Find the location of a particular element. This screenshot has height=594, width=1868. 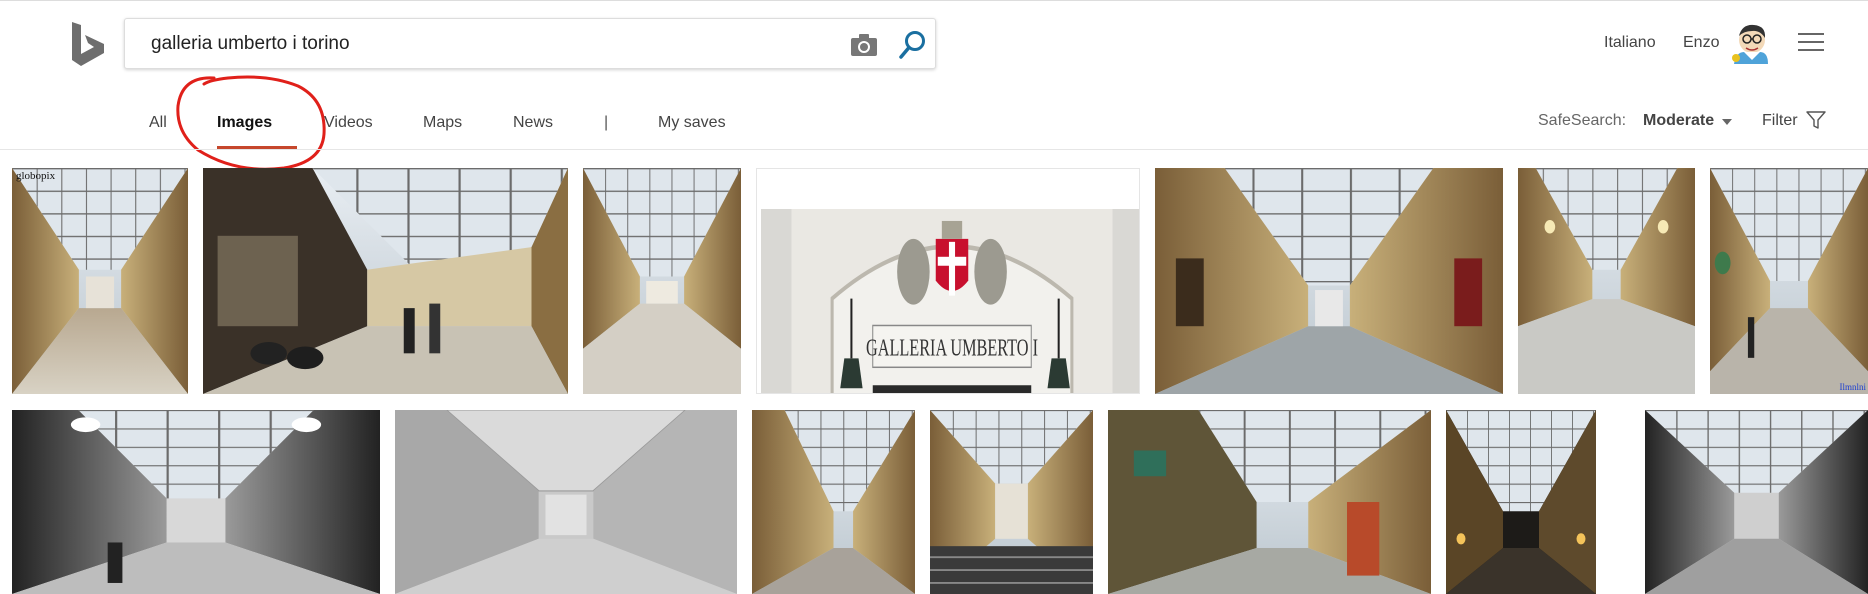

image-result: GALLERIA UMBERTO I is located at coordinates (948, 281).